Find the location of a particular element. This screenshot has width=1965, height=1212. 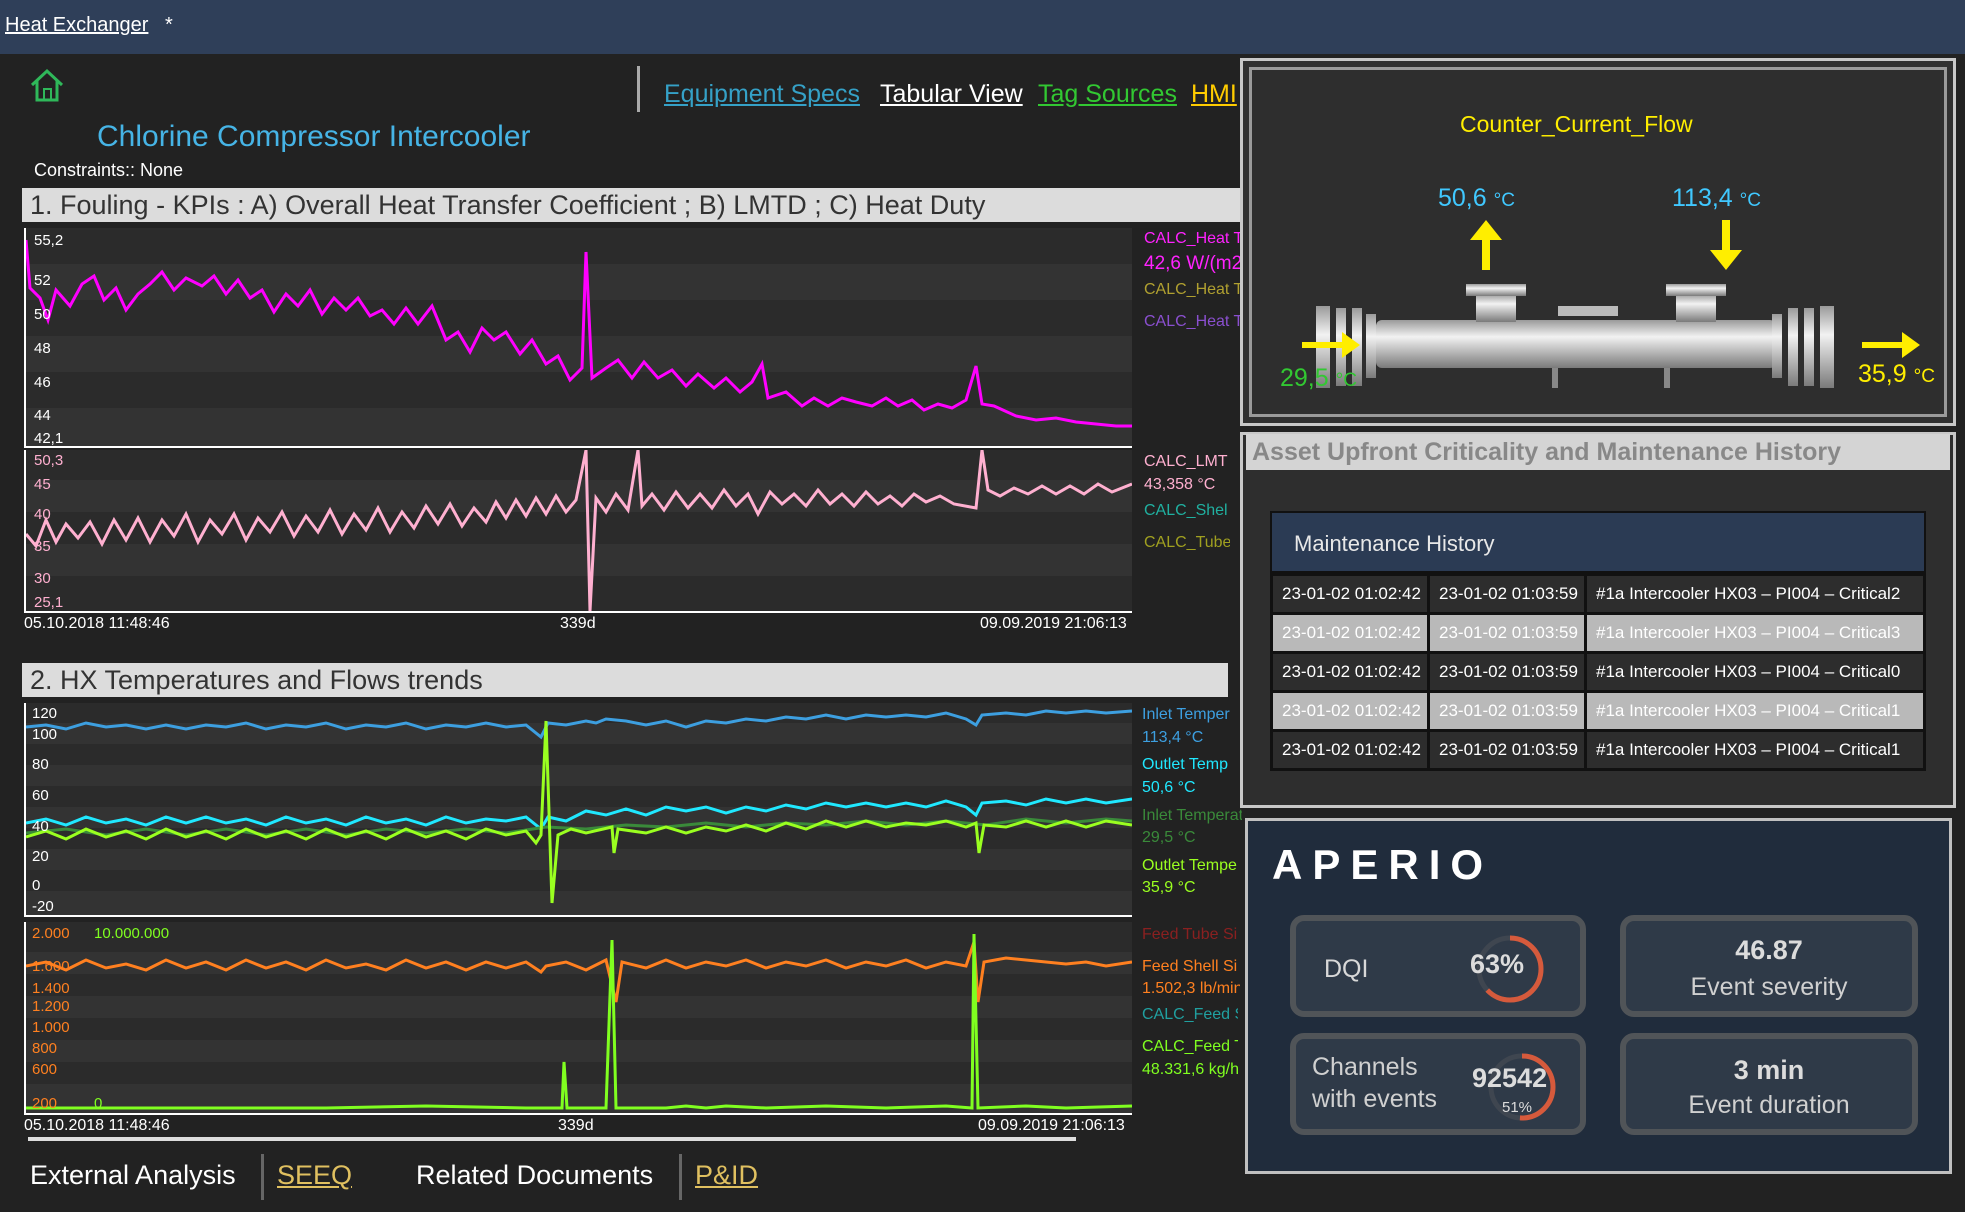

hmi-title: Counter_Current_Flow is located at coordinates (1576, 124).